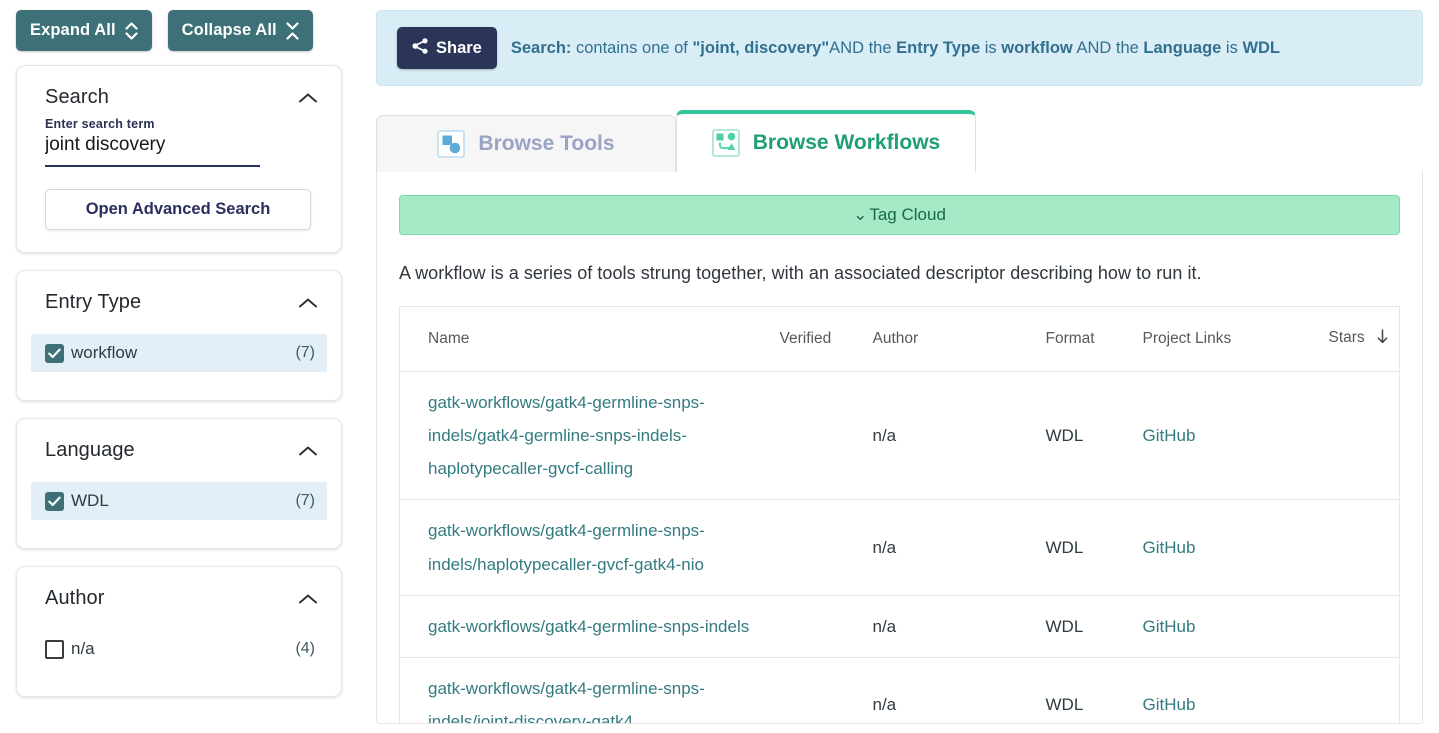 This screenshot has height=733, width=1439. I want to click on facet-language-header: Language, so click(179, 443).